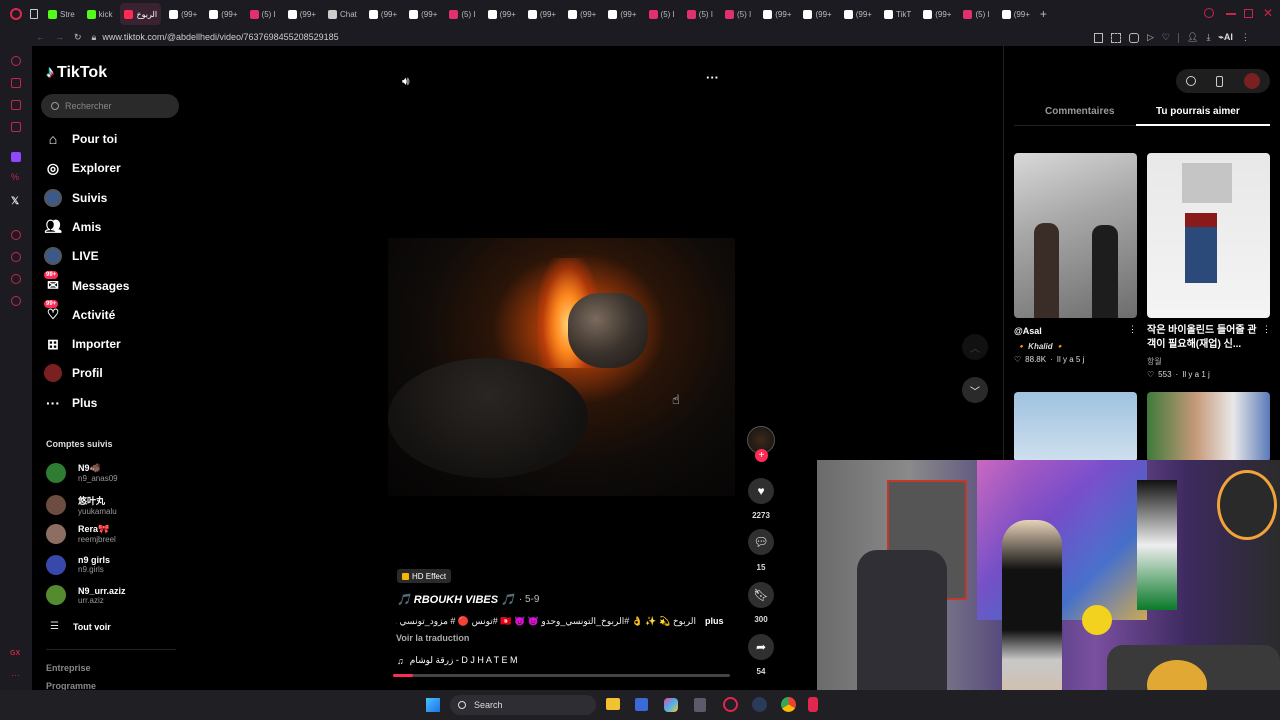  What do you see at coordinates (432, 638) in the screenshot?
I see `translate-link: Voir la traduction` at bounding box center [432, 638].